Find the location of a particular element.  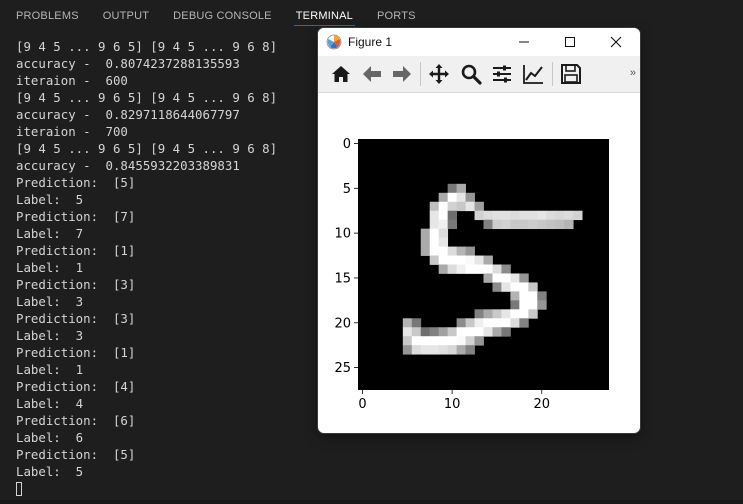

maximize-button is located at coordinates (570, 42).